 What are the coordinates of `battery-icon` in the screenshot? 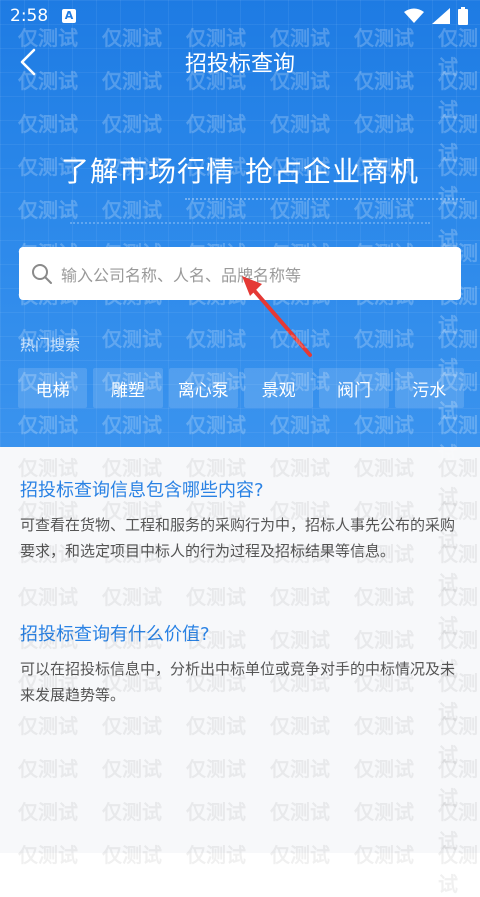 It's located at (463, 16).